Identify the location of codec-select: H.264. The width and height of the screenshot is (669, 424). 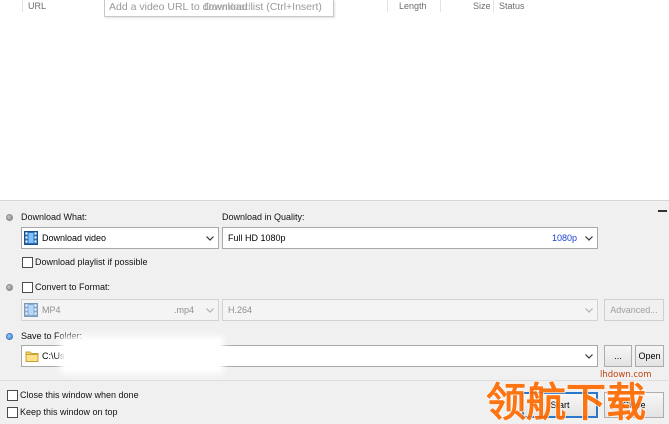
(410, 310).